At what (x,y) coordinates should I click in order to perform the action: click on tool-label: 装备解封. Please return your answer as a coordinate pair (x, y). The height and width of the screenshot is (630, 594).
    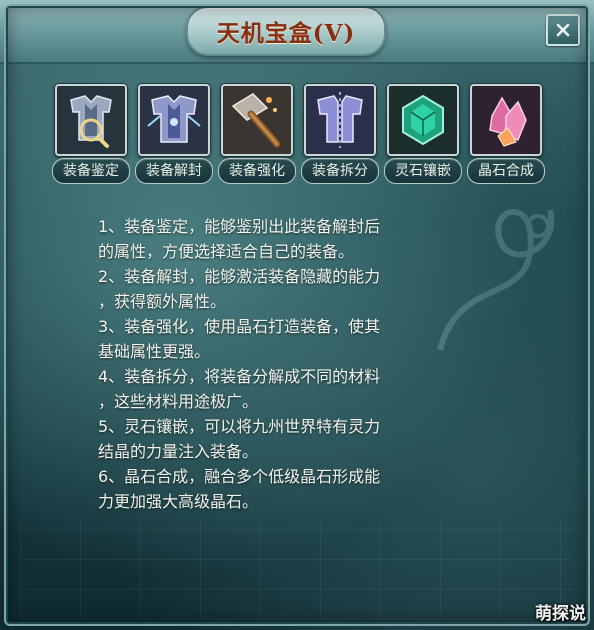
    Looking at the image, I should click on (174, 171).